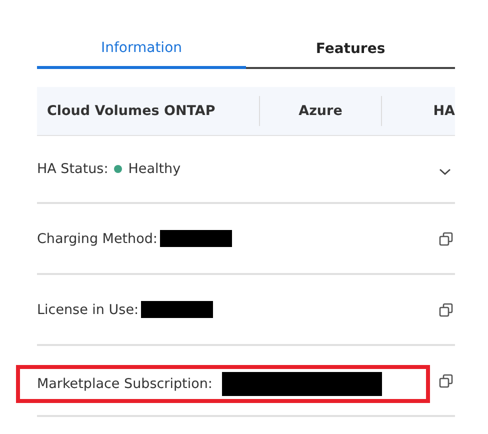 This screenshot has width=488, height=434. I want to click on field-label: Charging Method:, so click(97, 238).